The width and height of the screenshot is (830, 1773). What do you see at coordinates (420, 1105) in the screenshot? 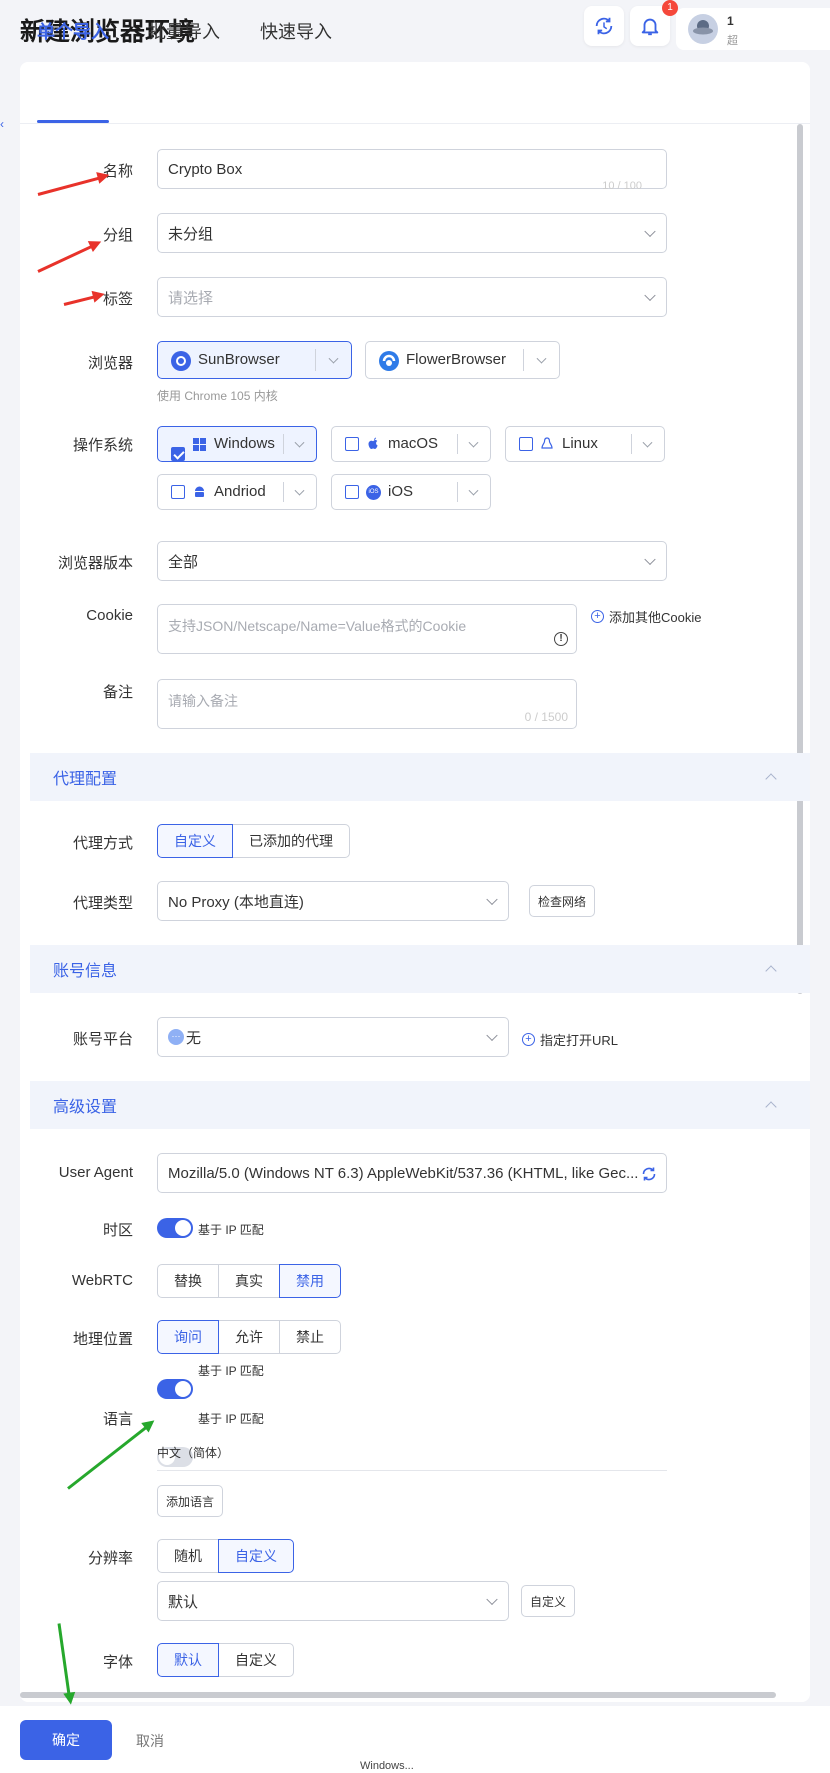
I see `advanced-section-header: 高级设置` at bounding box center [420, 1105].